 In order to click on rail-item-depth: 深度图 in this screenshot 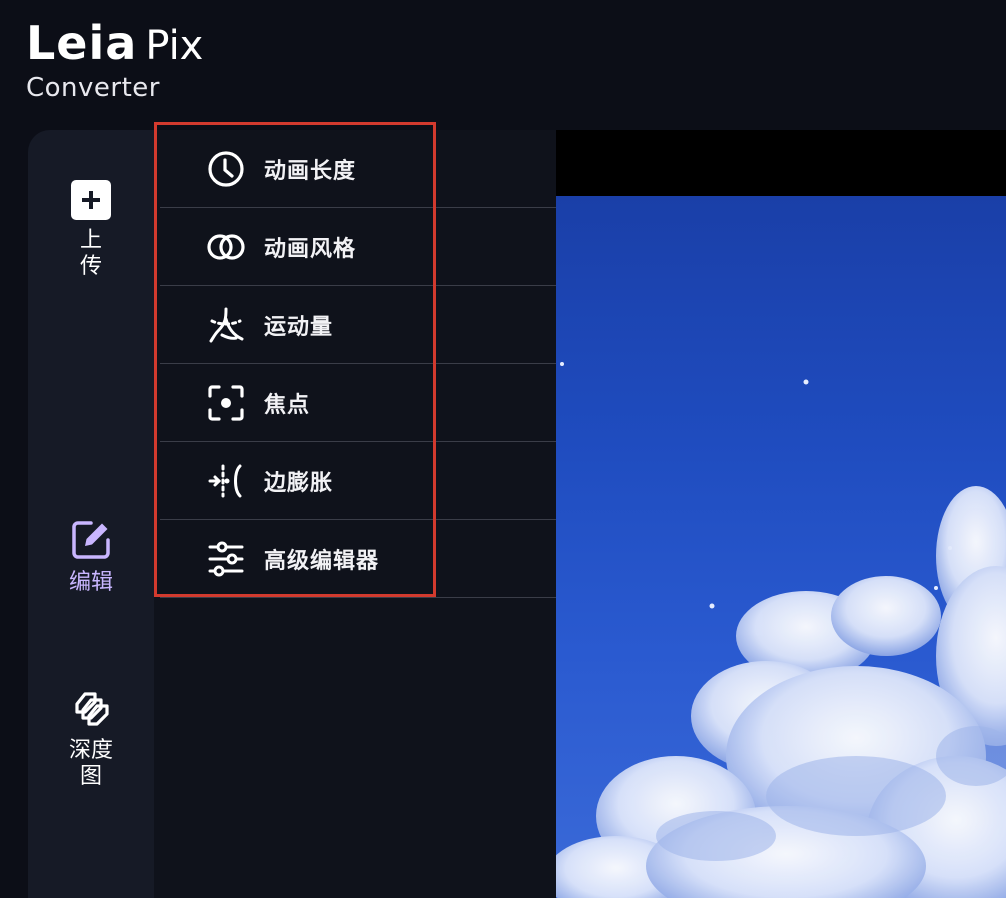, I will do `click(91, 740)`.